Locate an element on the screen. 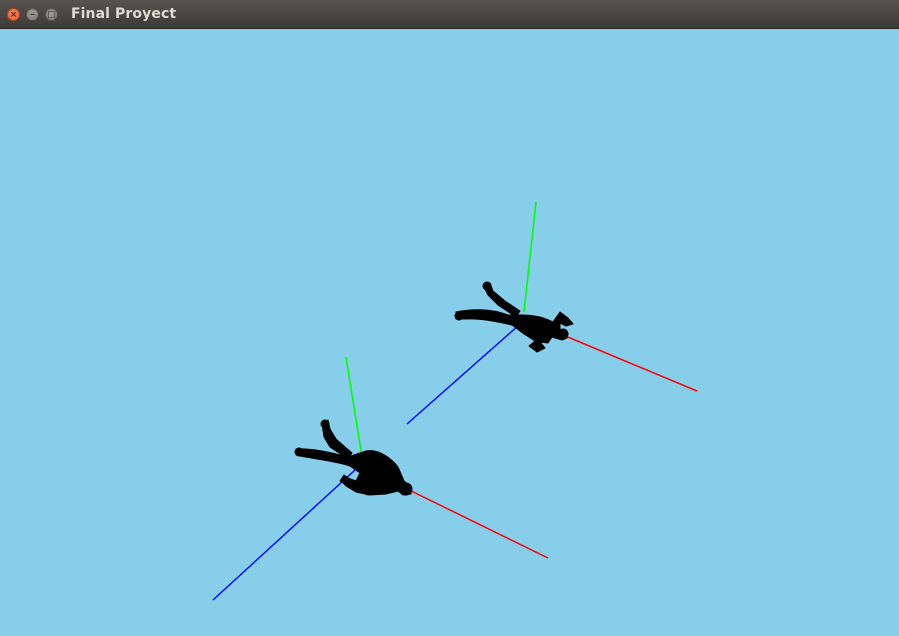  figure-upper is located at coordinates (552, 313).